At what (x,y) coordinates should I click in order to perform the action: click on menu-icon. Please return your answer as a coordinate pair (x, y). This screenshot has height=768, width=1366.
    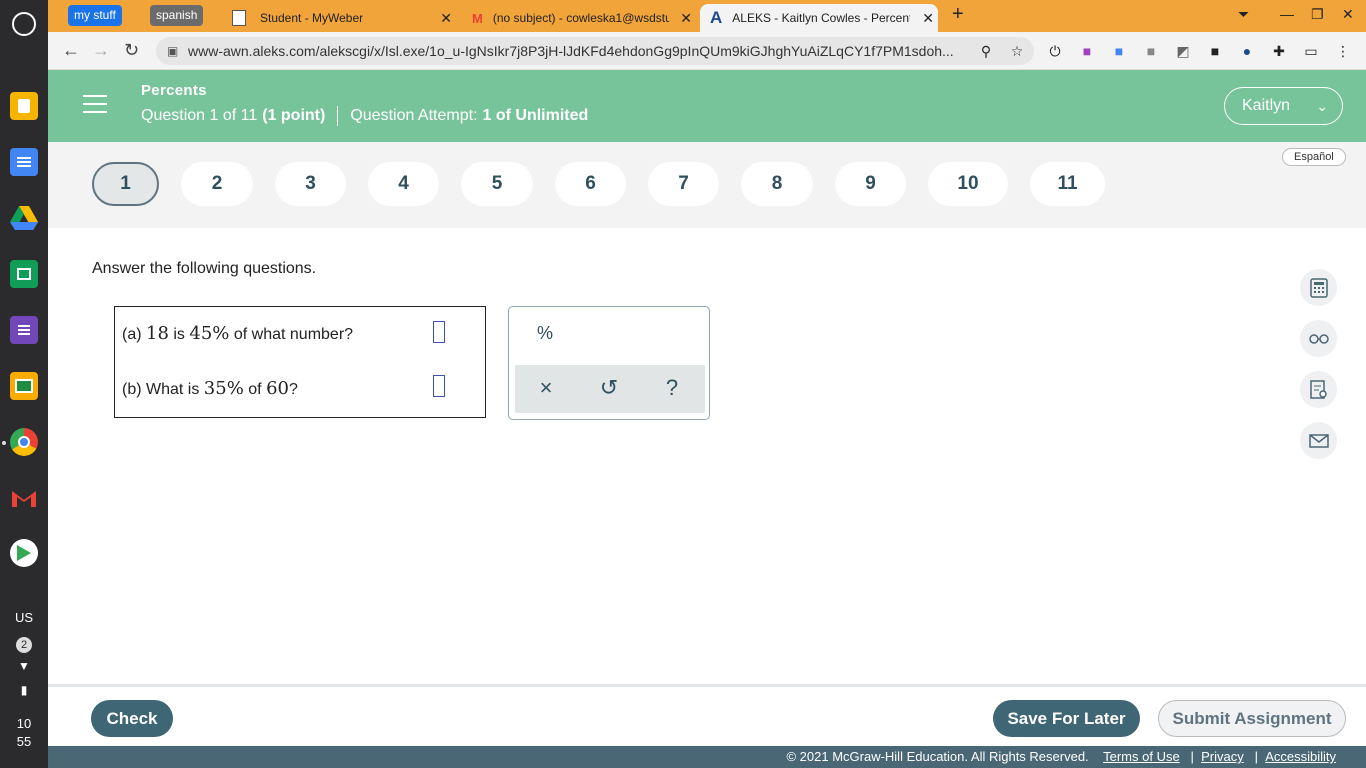
    Looking at the image, I should click on (95, 104).